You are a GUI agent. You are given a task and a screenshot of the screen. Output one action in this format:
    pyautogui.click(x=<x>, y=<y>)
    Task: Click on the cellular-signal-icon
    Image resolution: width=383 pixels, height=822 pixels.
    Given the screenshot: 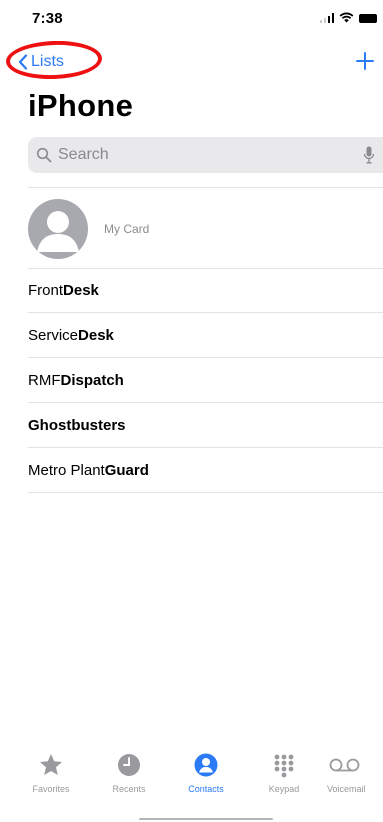 What is the action you would take?
    pyautogui.click(x=326, y=18)
    